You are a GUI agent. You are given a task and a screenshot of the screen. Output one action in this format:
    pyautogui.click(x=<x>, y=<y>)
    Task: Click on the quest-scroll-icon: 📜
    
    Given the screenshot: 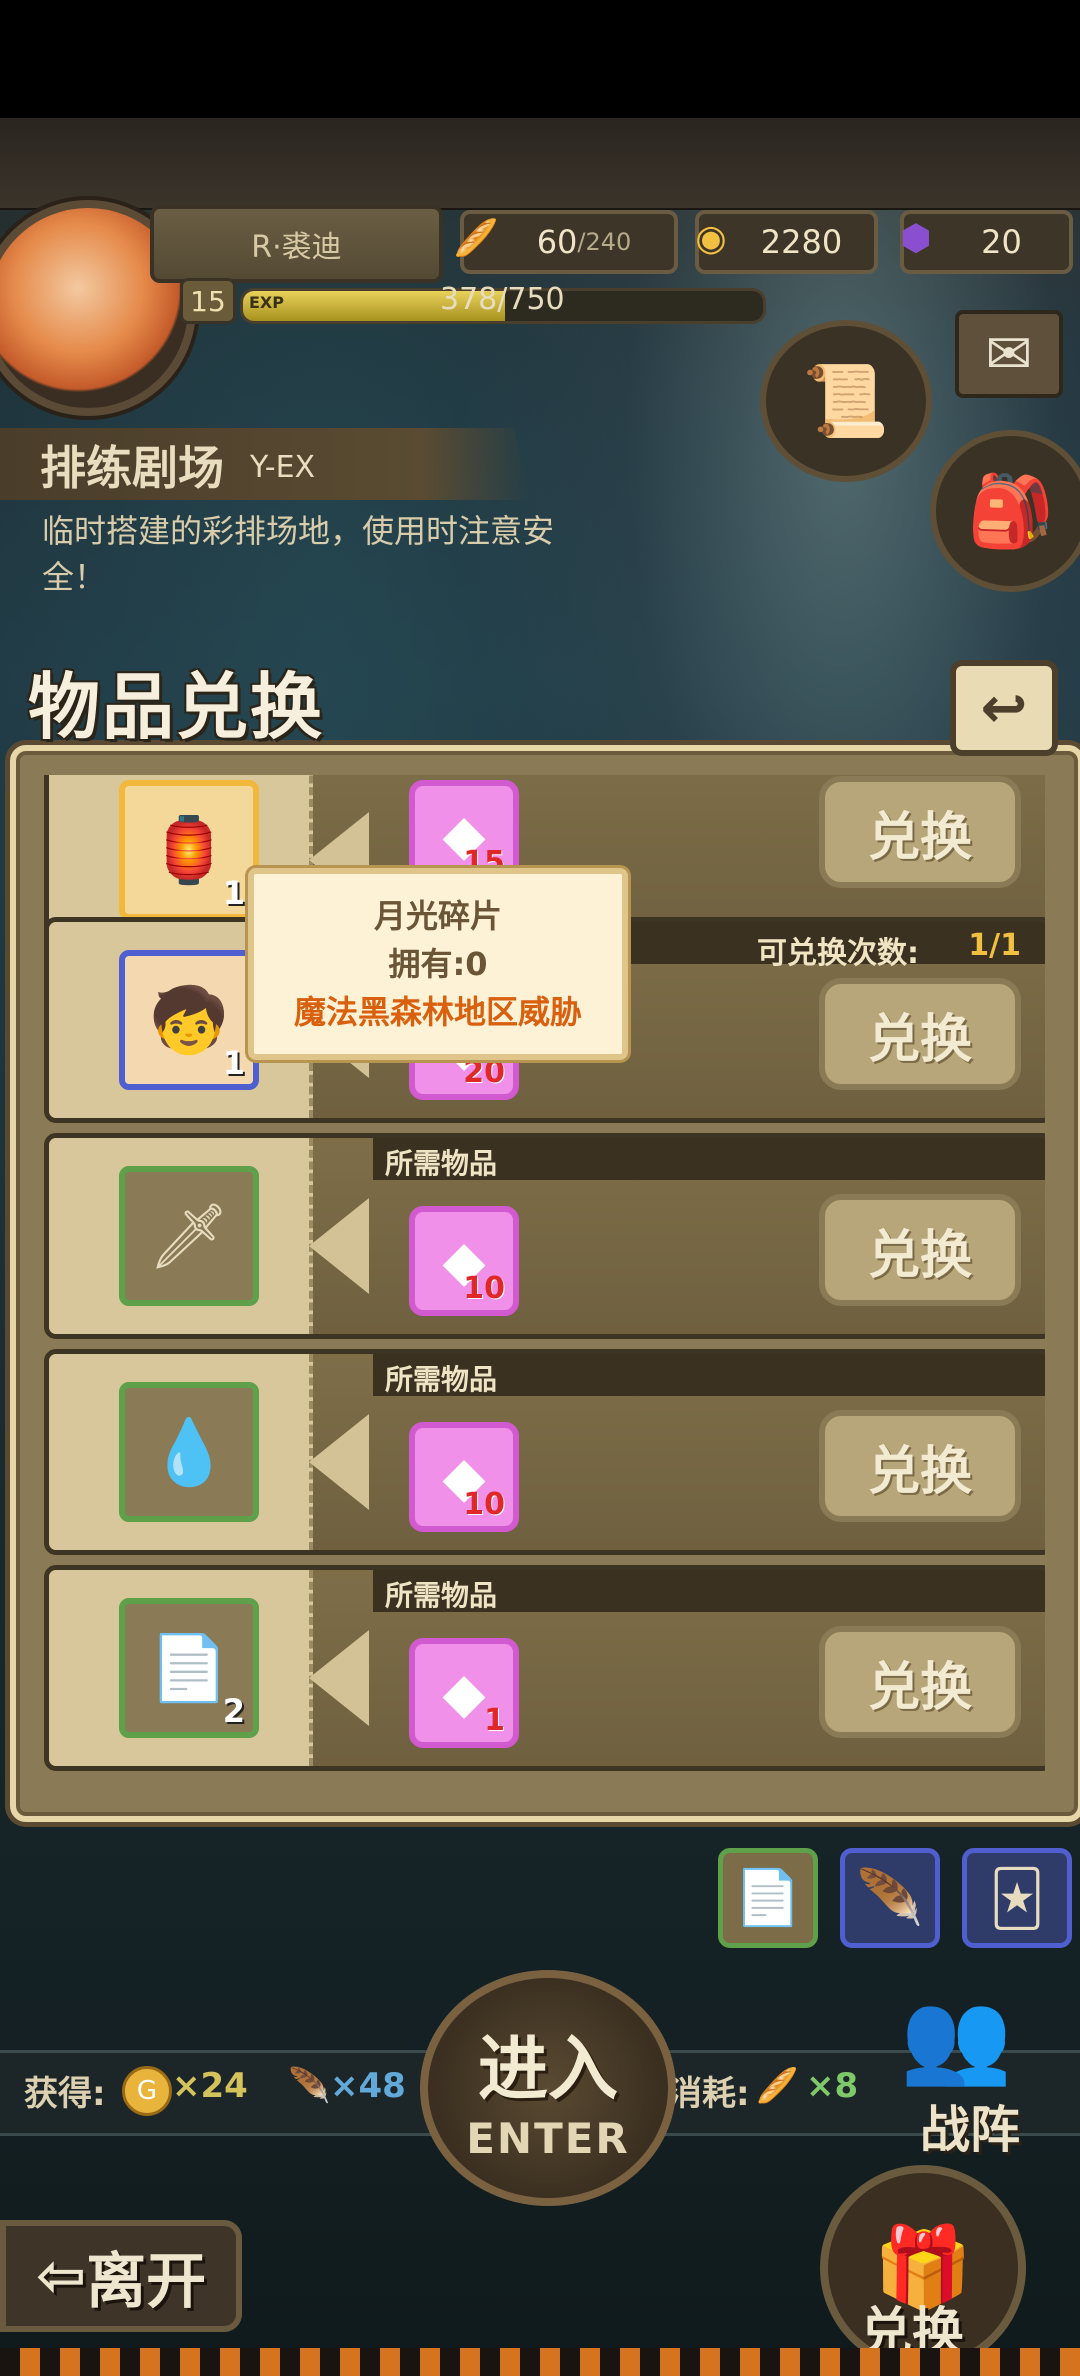 What is the action you would take?
    pyautogui.click(x=846, y=401)
    